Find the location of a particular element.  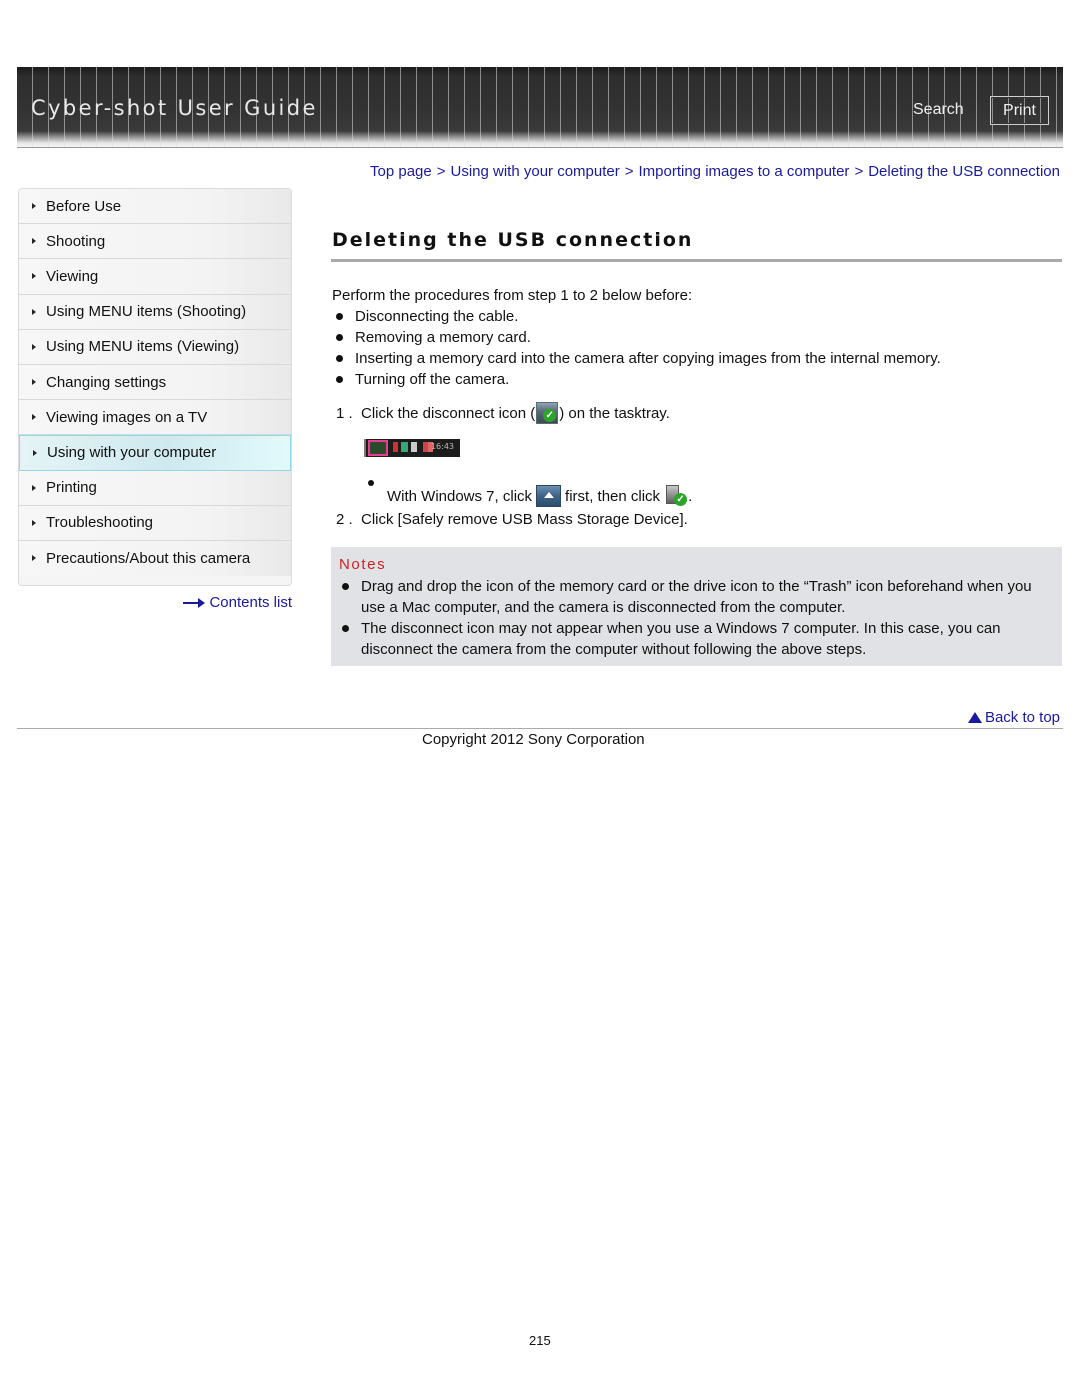

list-item: Removing a memory card. is located at coordinates (638, 339).